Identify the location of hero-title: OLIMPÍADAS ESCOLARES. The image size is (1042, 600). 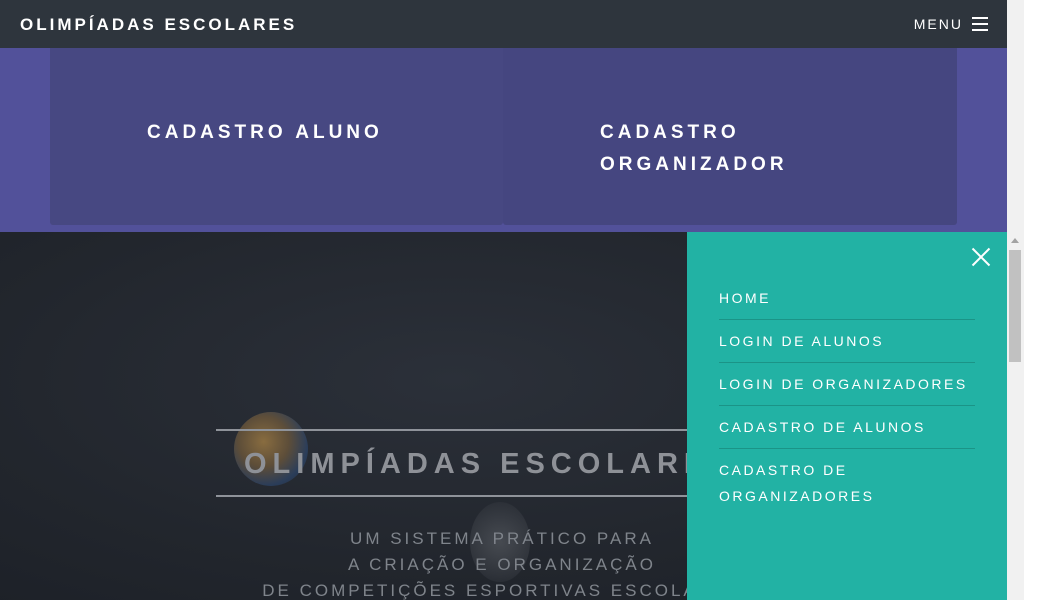
(489, 464).